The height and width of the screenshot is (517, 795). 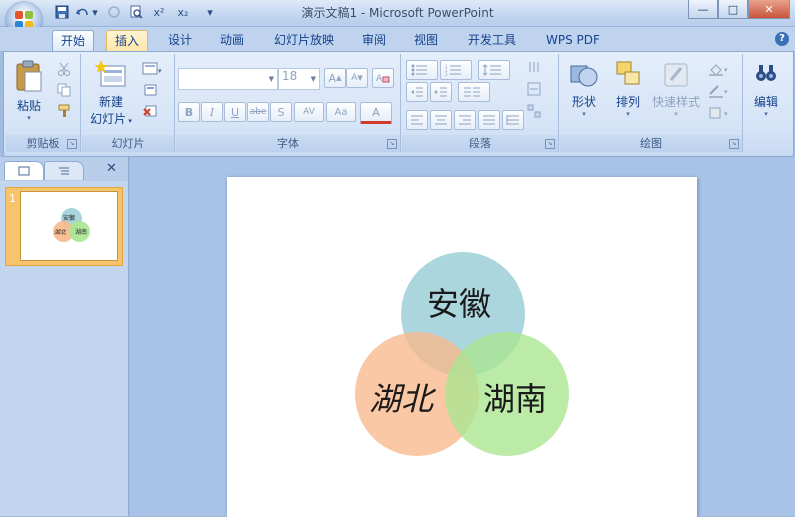 I want to click on grow-font-button: A ▲, so click(x=335, y=78).